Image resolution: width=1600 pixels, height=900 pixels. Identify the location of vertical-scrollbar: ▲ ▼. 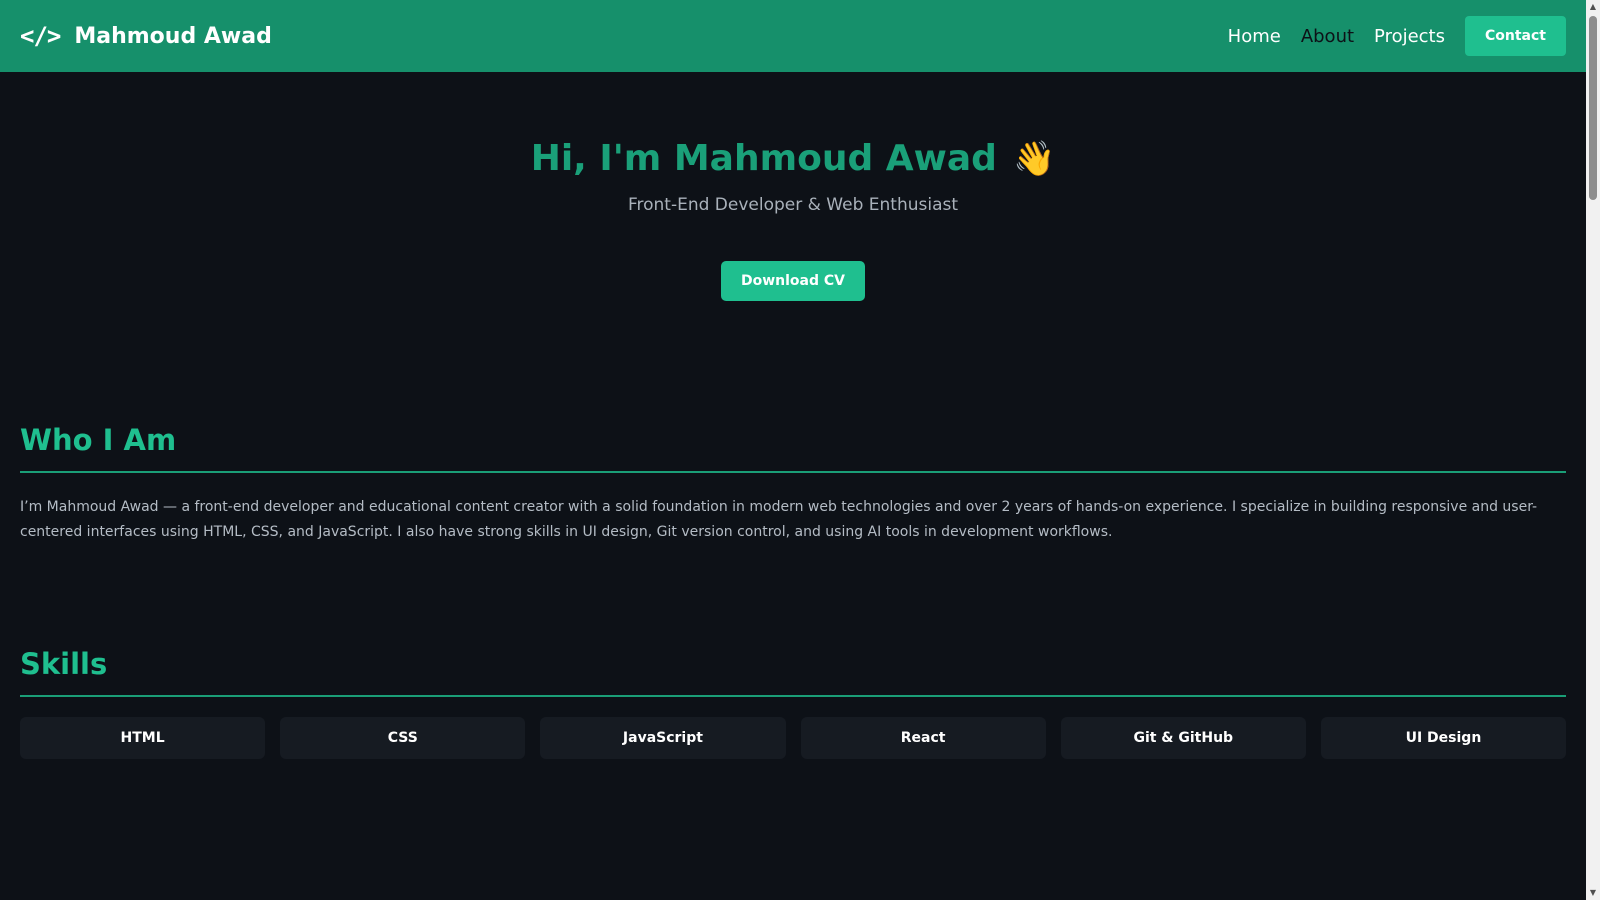
(1593, 450).